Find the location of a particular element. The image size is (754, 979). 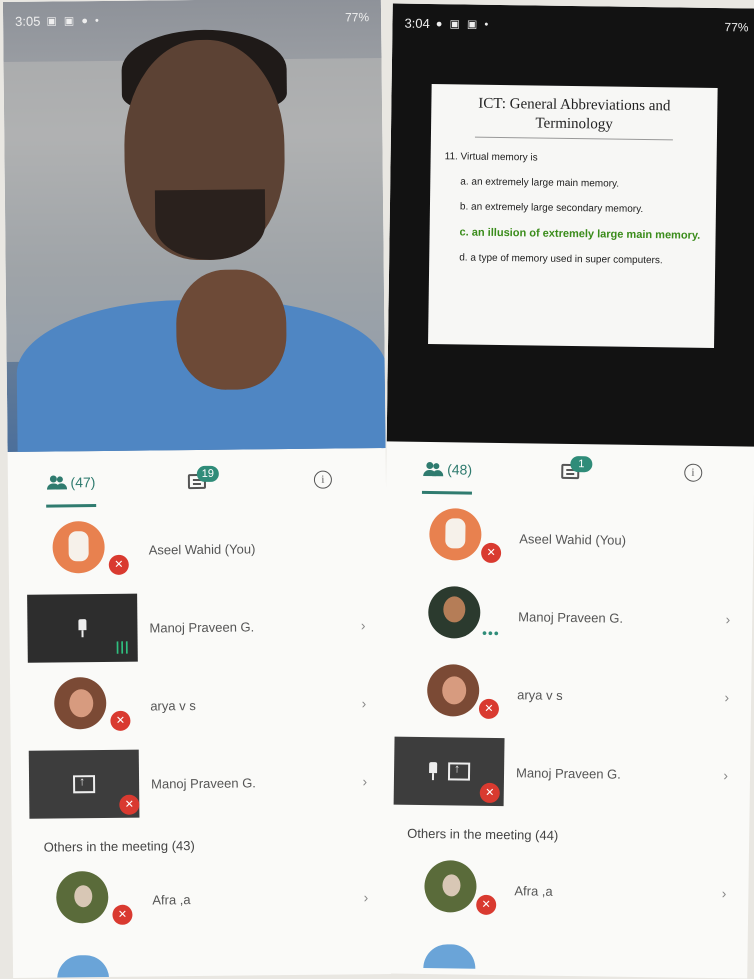

slide-option: b. an extremely large secondary memory. is located at coordinates (551, 208).